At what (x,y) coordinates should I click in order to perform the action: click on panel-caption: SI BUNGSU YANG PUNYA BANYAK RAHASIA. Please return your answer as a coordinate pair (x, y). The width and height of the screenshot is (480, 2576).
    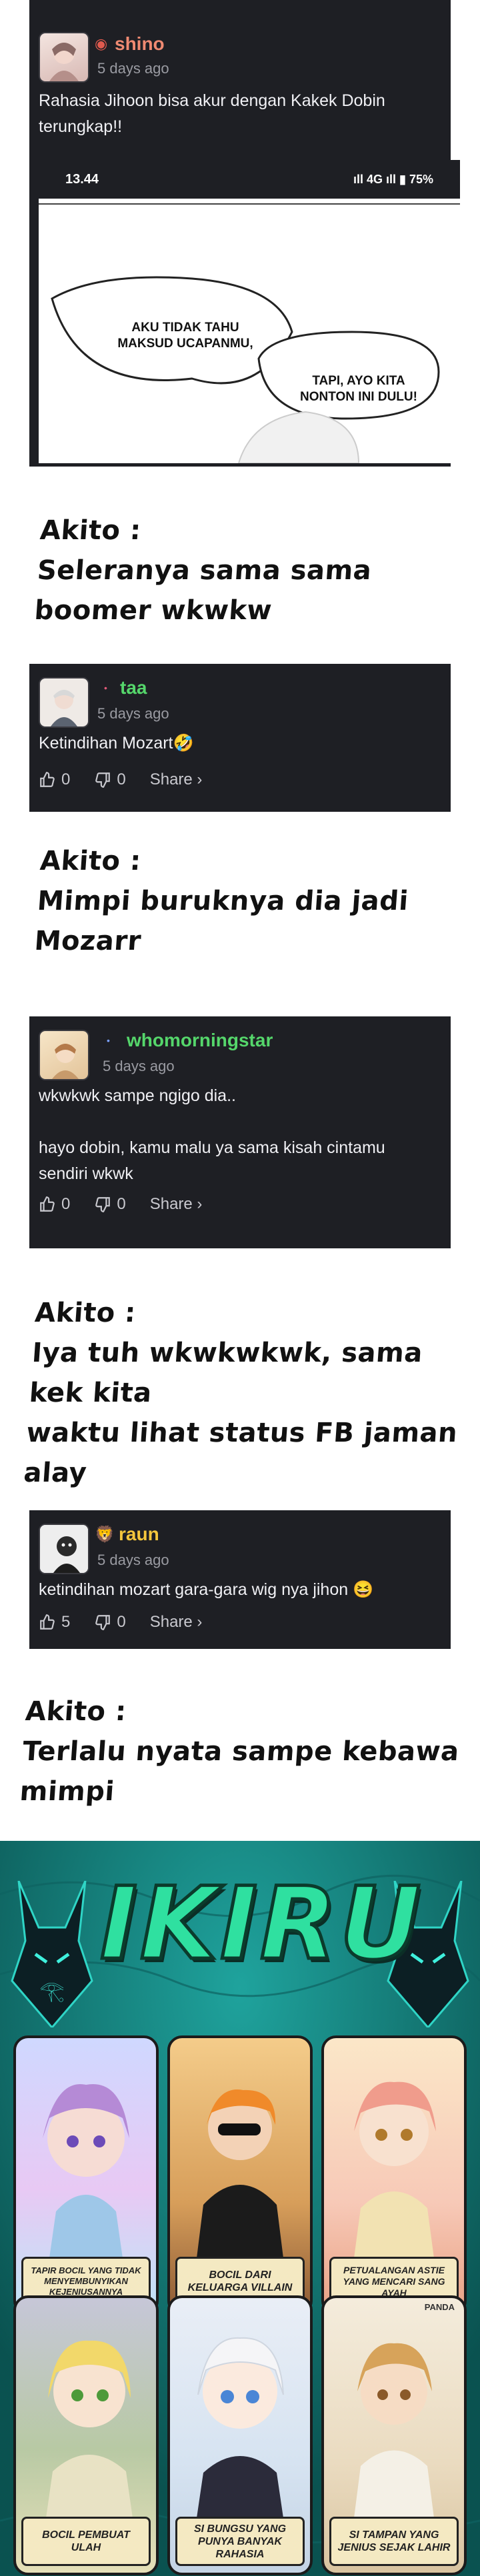
    Looking at the image, I should click on (240, 2541).